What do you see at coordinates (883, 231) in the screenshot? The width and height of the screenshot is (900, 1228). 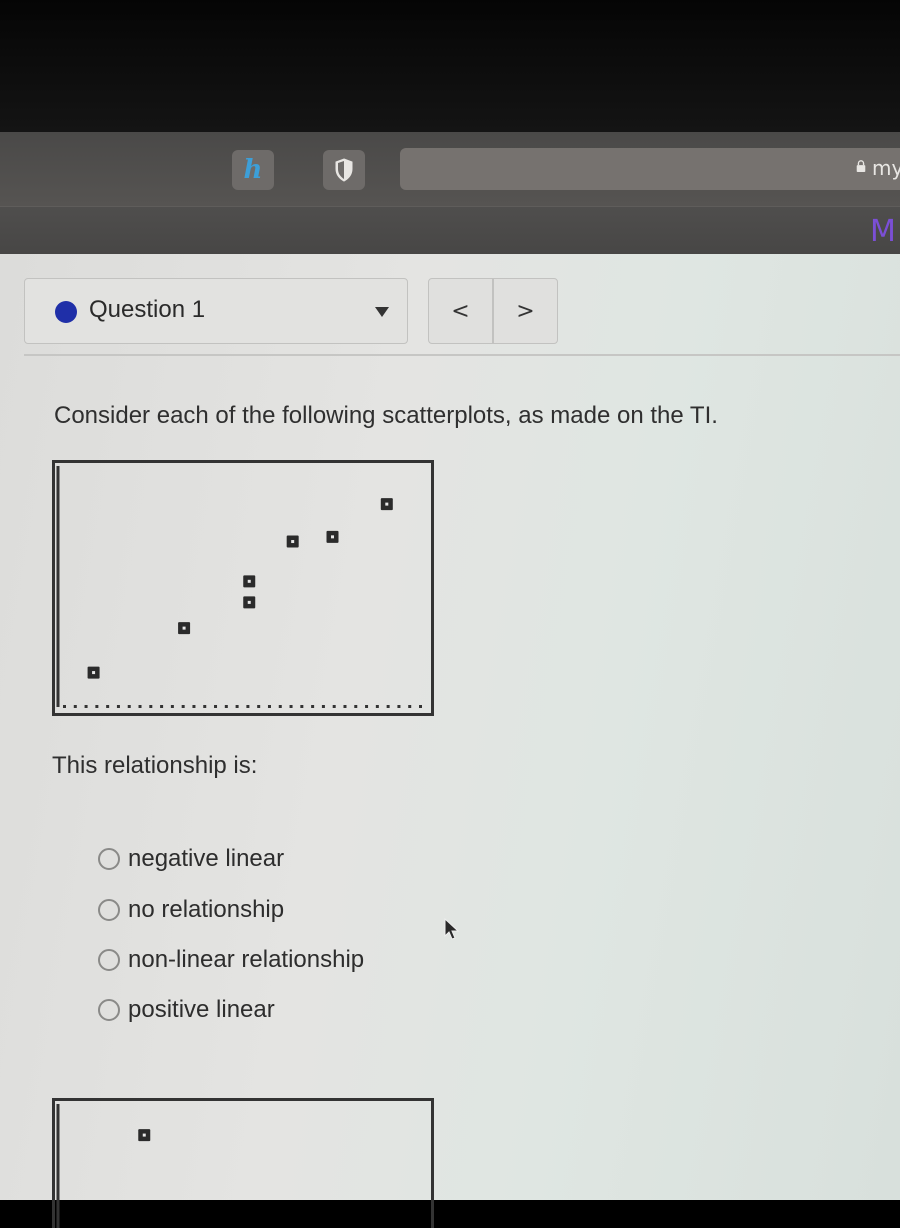 I see `site-logo-icon: M` at bounding box center [883, 231].